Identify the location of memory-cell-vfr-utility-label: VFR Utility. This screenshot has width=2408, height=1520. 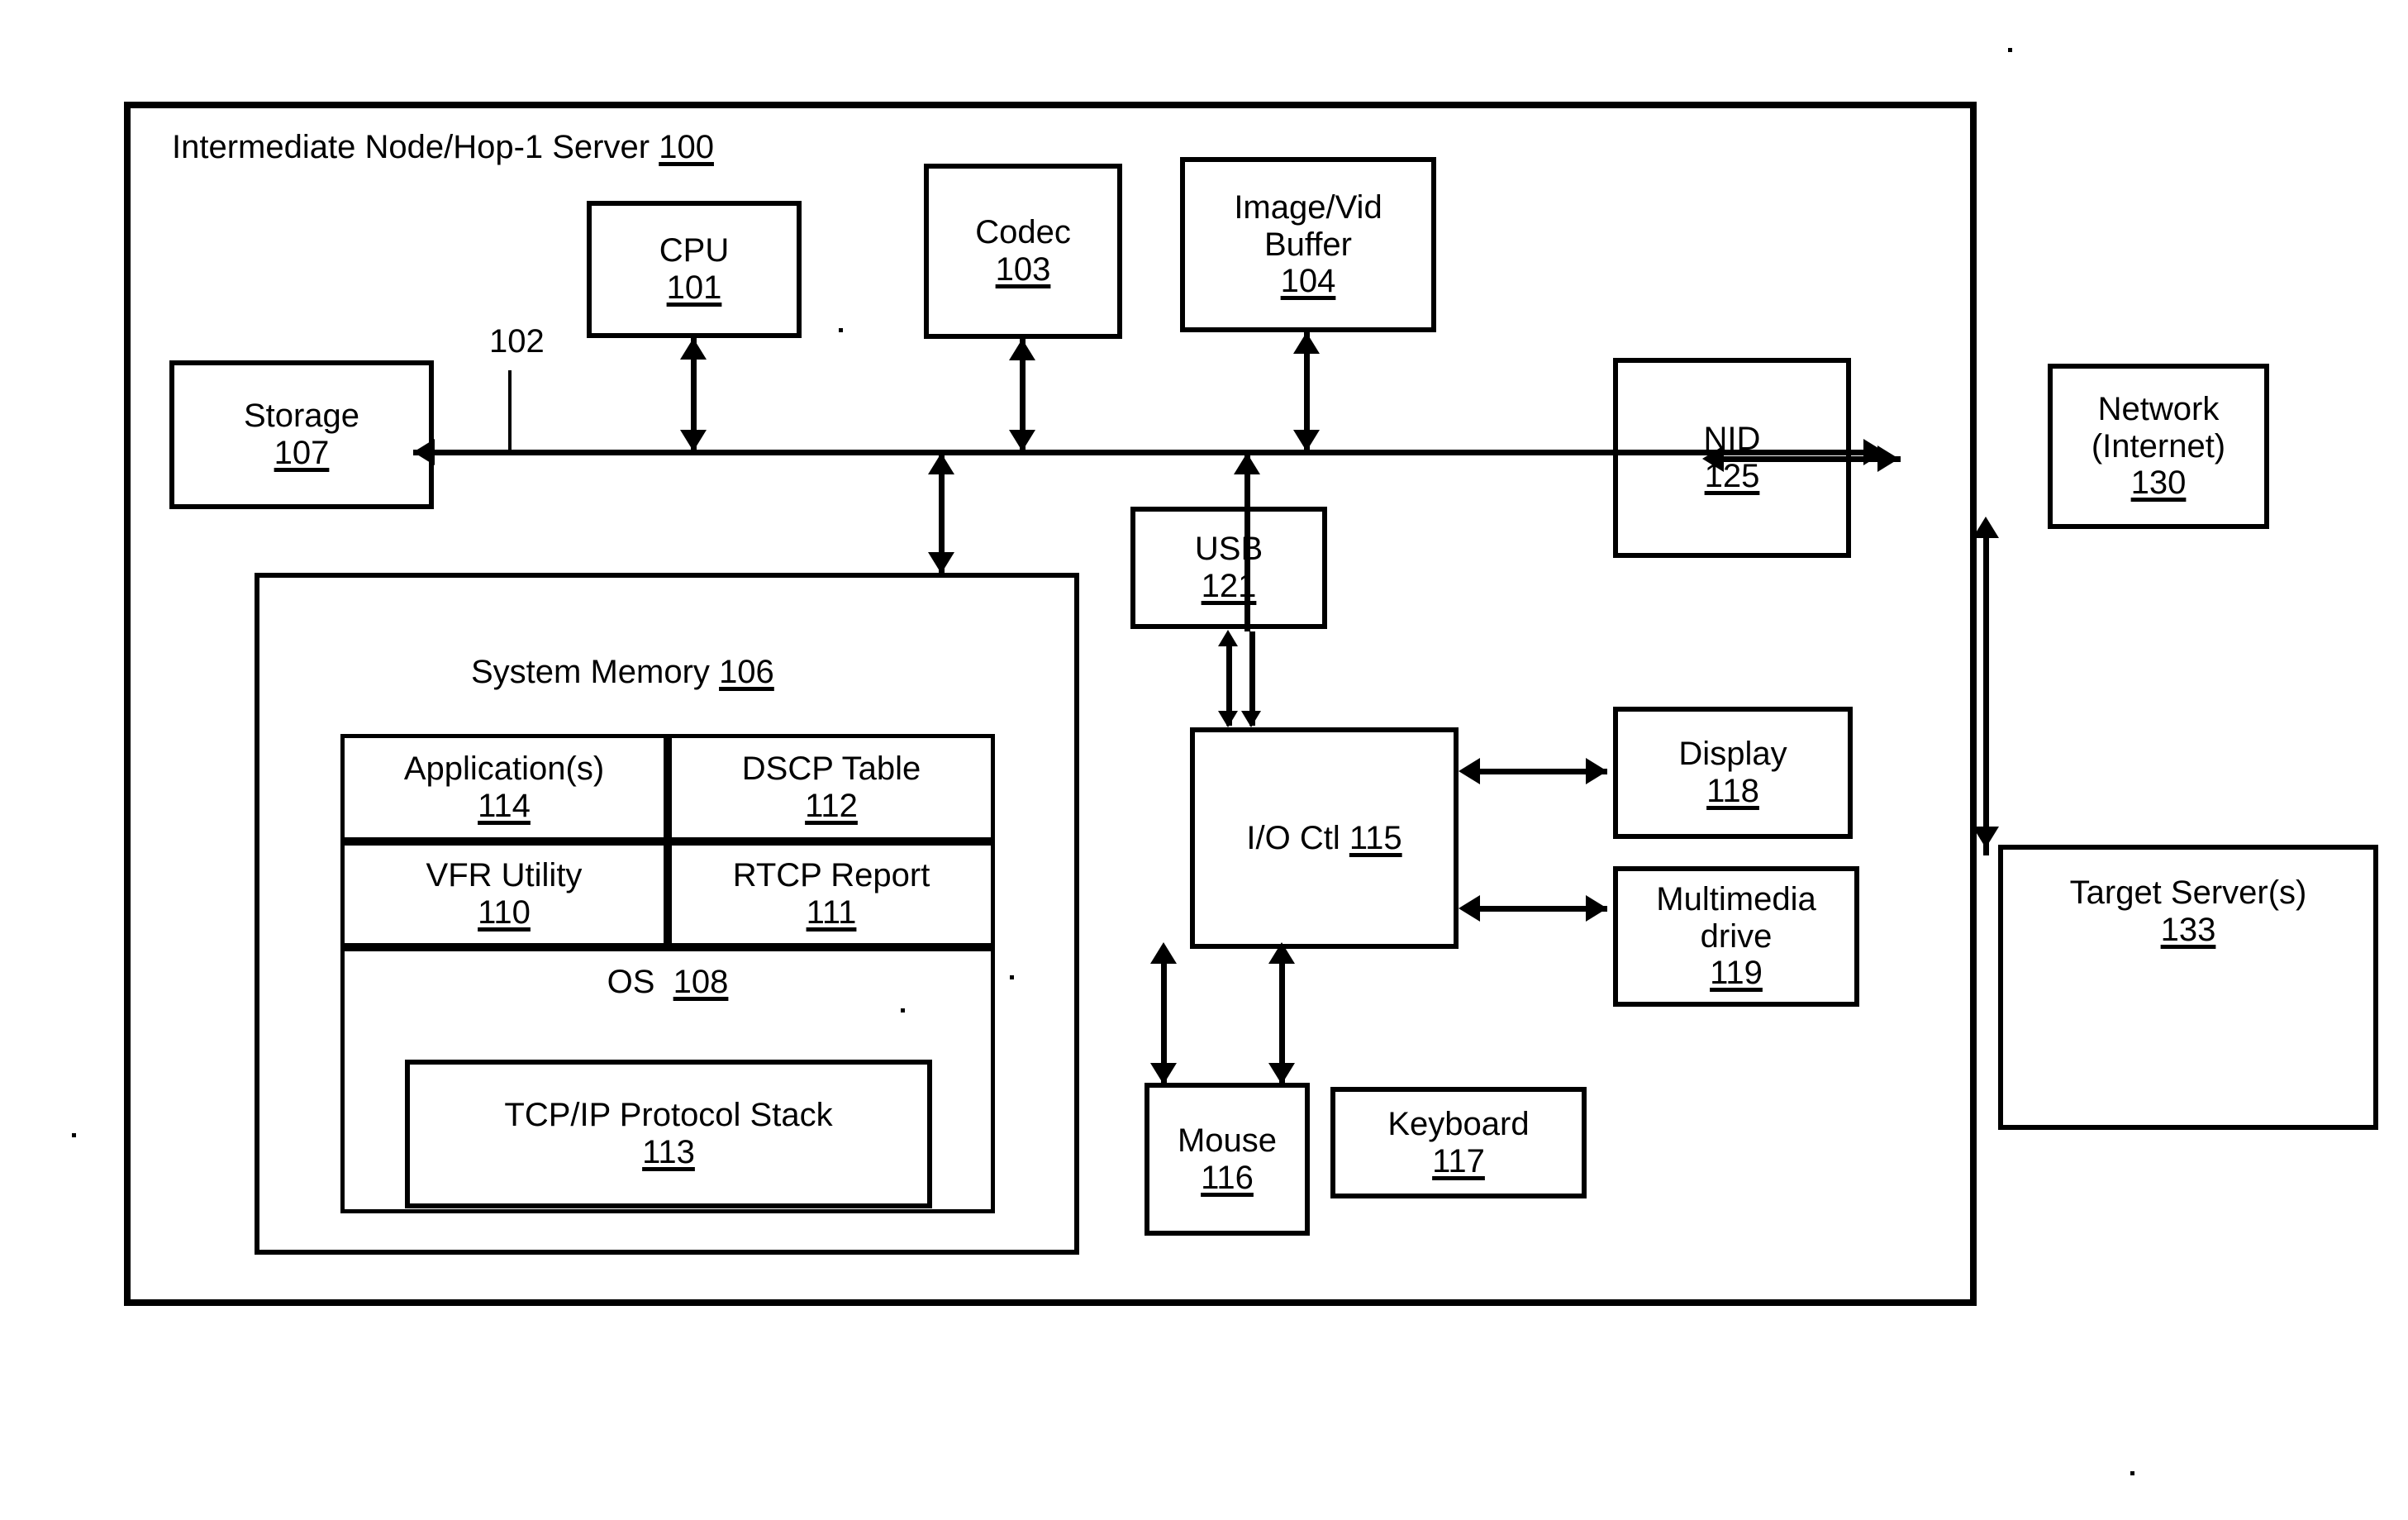
(504, 875).